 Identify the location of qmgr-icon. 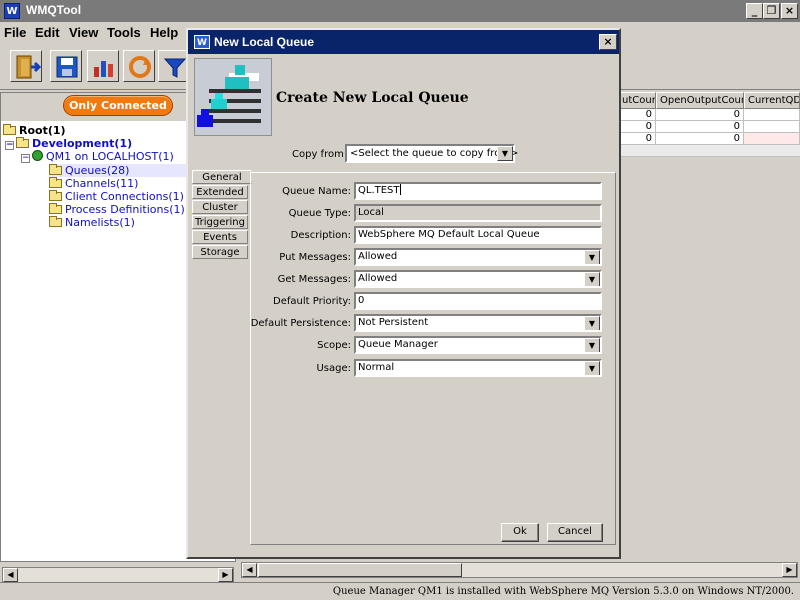
(37, 155).